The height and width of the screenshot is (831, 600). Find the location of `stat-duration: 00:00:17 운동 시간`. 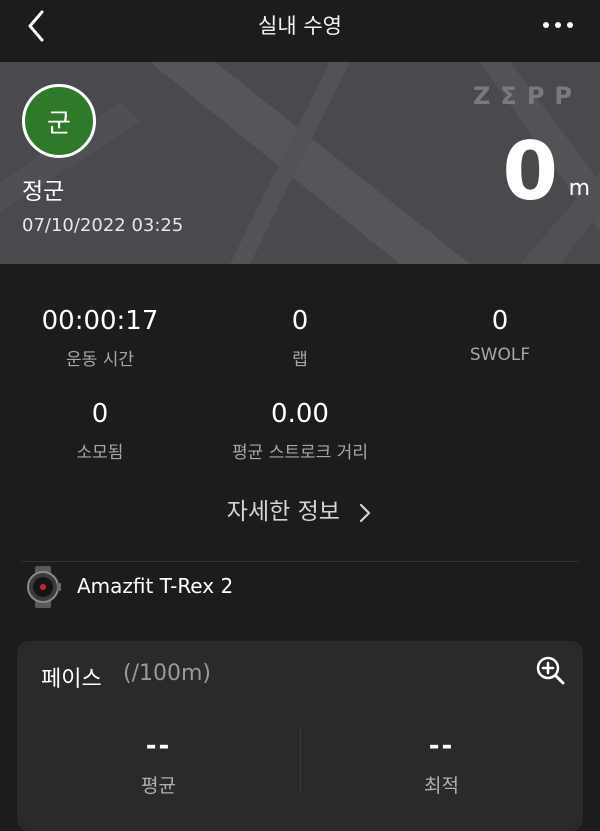

stat-duration: 00:00:17 운동 시간 is located at coordinates (100, 338).